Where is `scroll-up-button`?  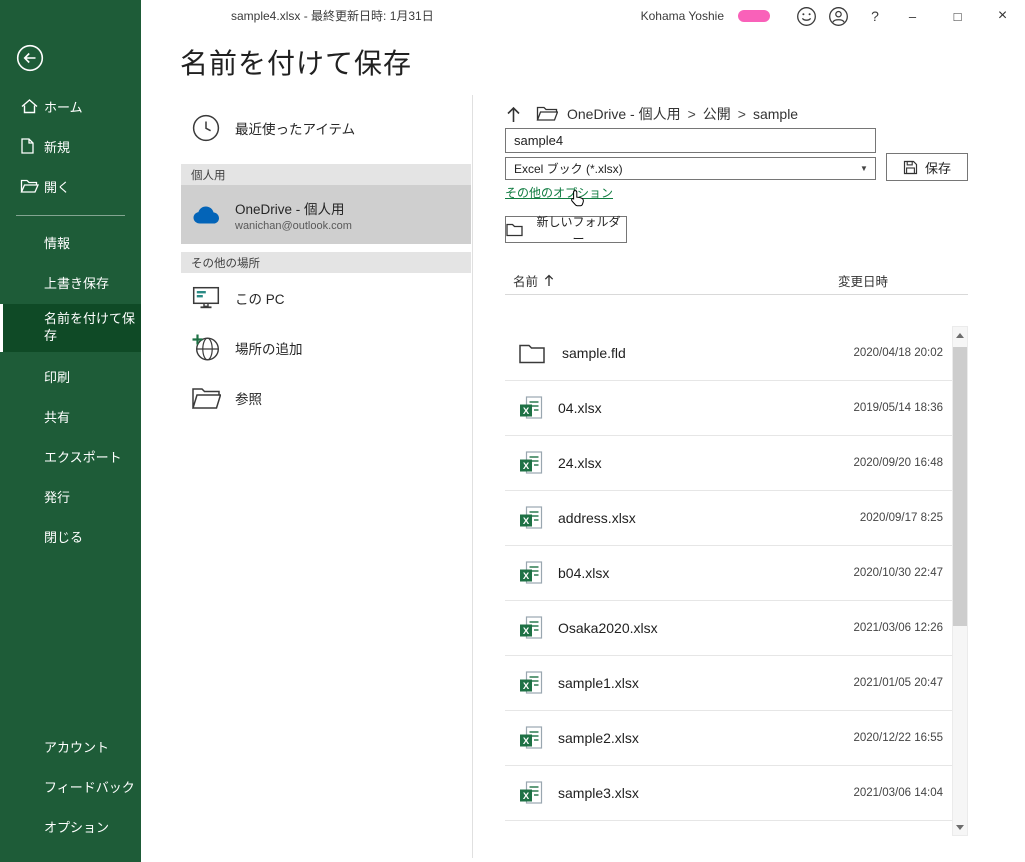
scroll-up-button is located at coordinates (960, 335).